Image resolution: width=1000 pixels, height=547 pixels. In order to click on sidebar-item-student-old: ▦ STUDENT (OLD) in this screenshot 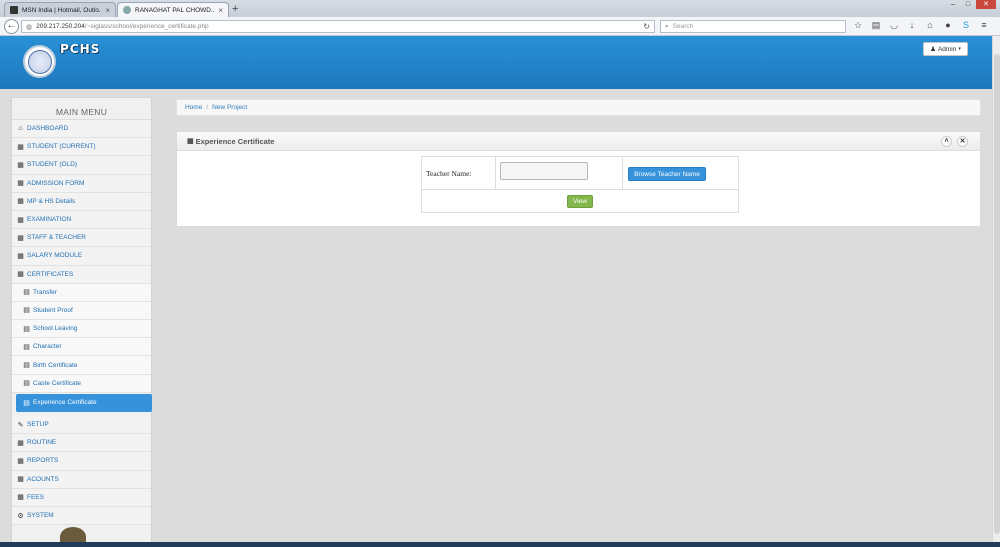, I will do `click(81, 165)`.